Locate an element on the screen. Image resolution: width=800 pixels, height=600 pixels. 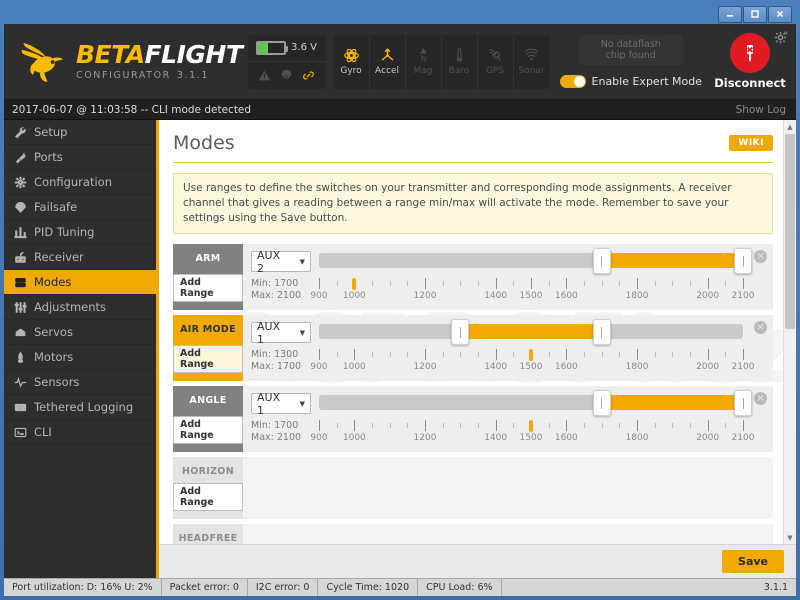
scale-tick-label: 1200 is located at coordinates (425, 296).